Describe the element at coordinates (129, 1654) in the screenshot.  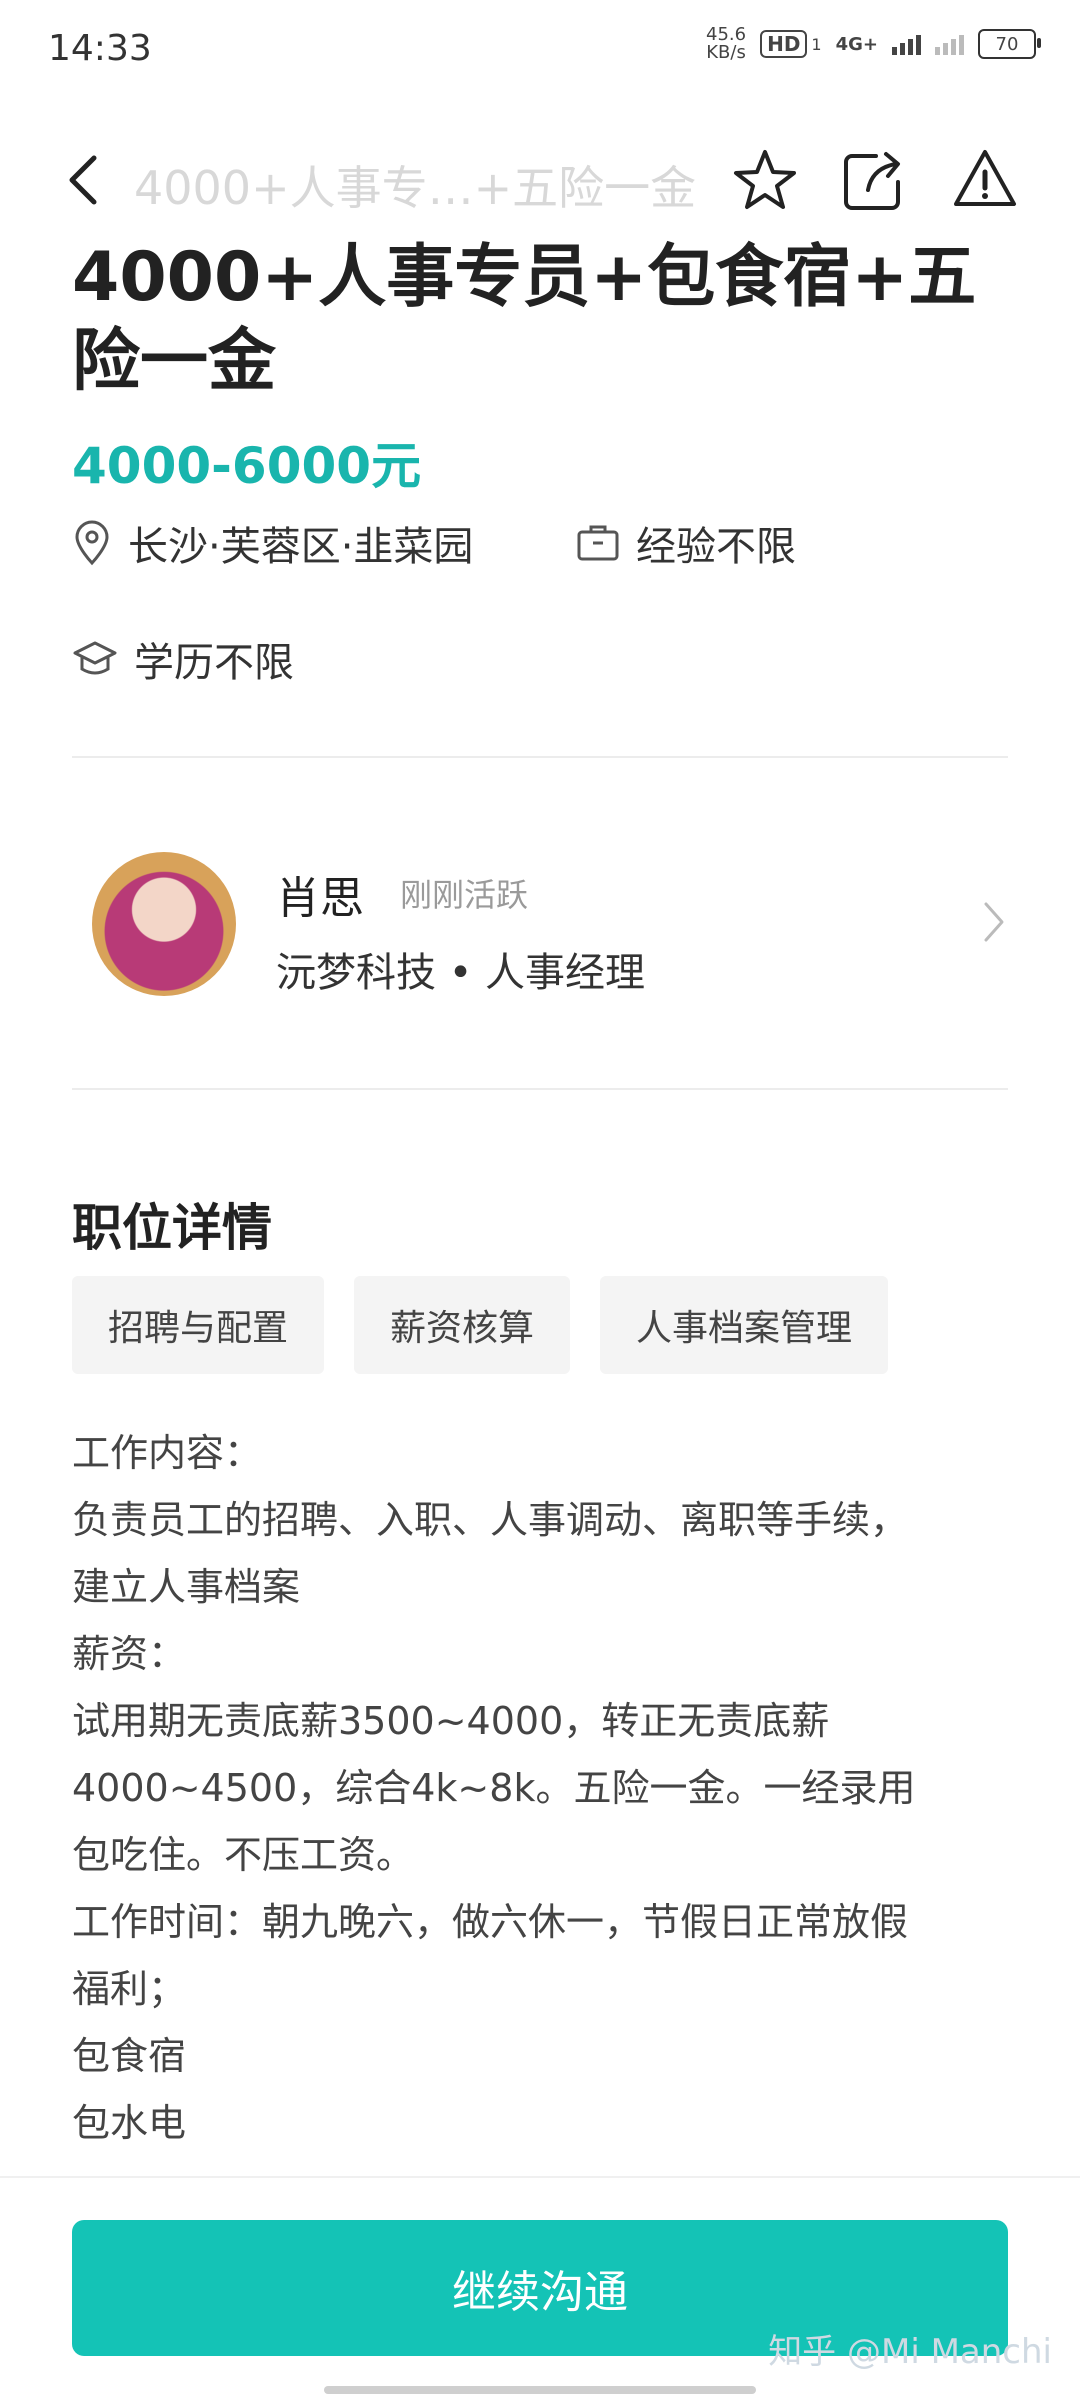
I see `description-line: 薪资：` at that location.